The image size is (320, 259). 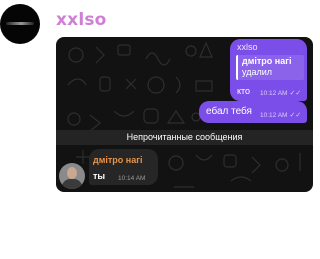 I want to click on outgoing-reply-message: xxlso дмітро нагі удалил кто 10:12 AM ✓✓, so click(x=268, y=70).